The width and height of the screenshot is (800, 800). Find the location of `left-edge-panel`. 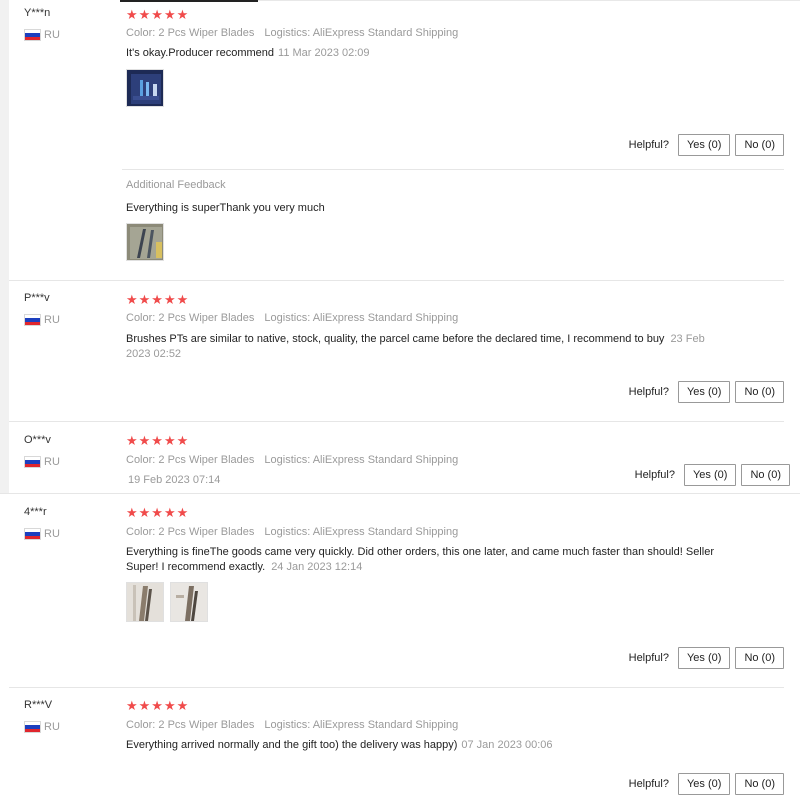

left-edge-panel is located at coordinates (4, 246).